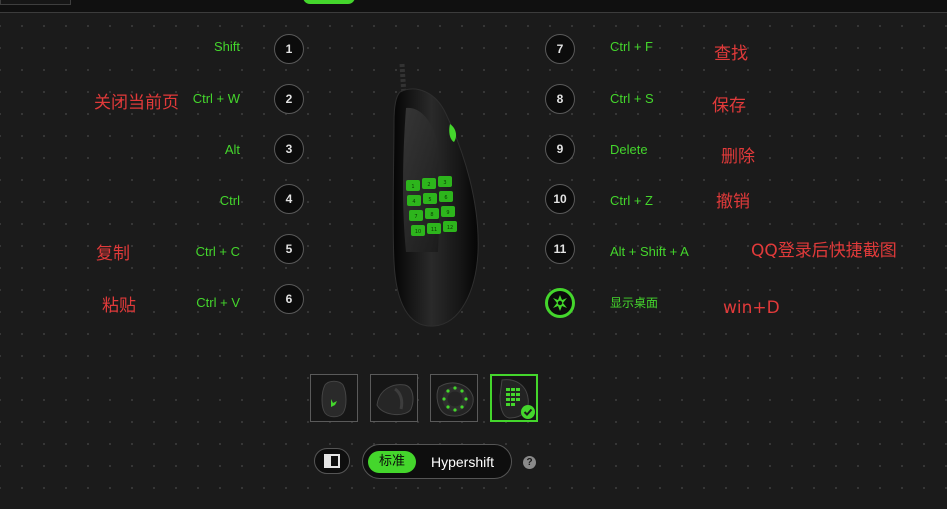 This screenshot has height=509, width=947. Describe the element at coordinates (631, 201) in the screenshot. I see `button-10-action: Ctrl + Z` at that location.